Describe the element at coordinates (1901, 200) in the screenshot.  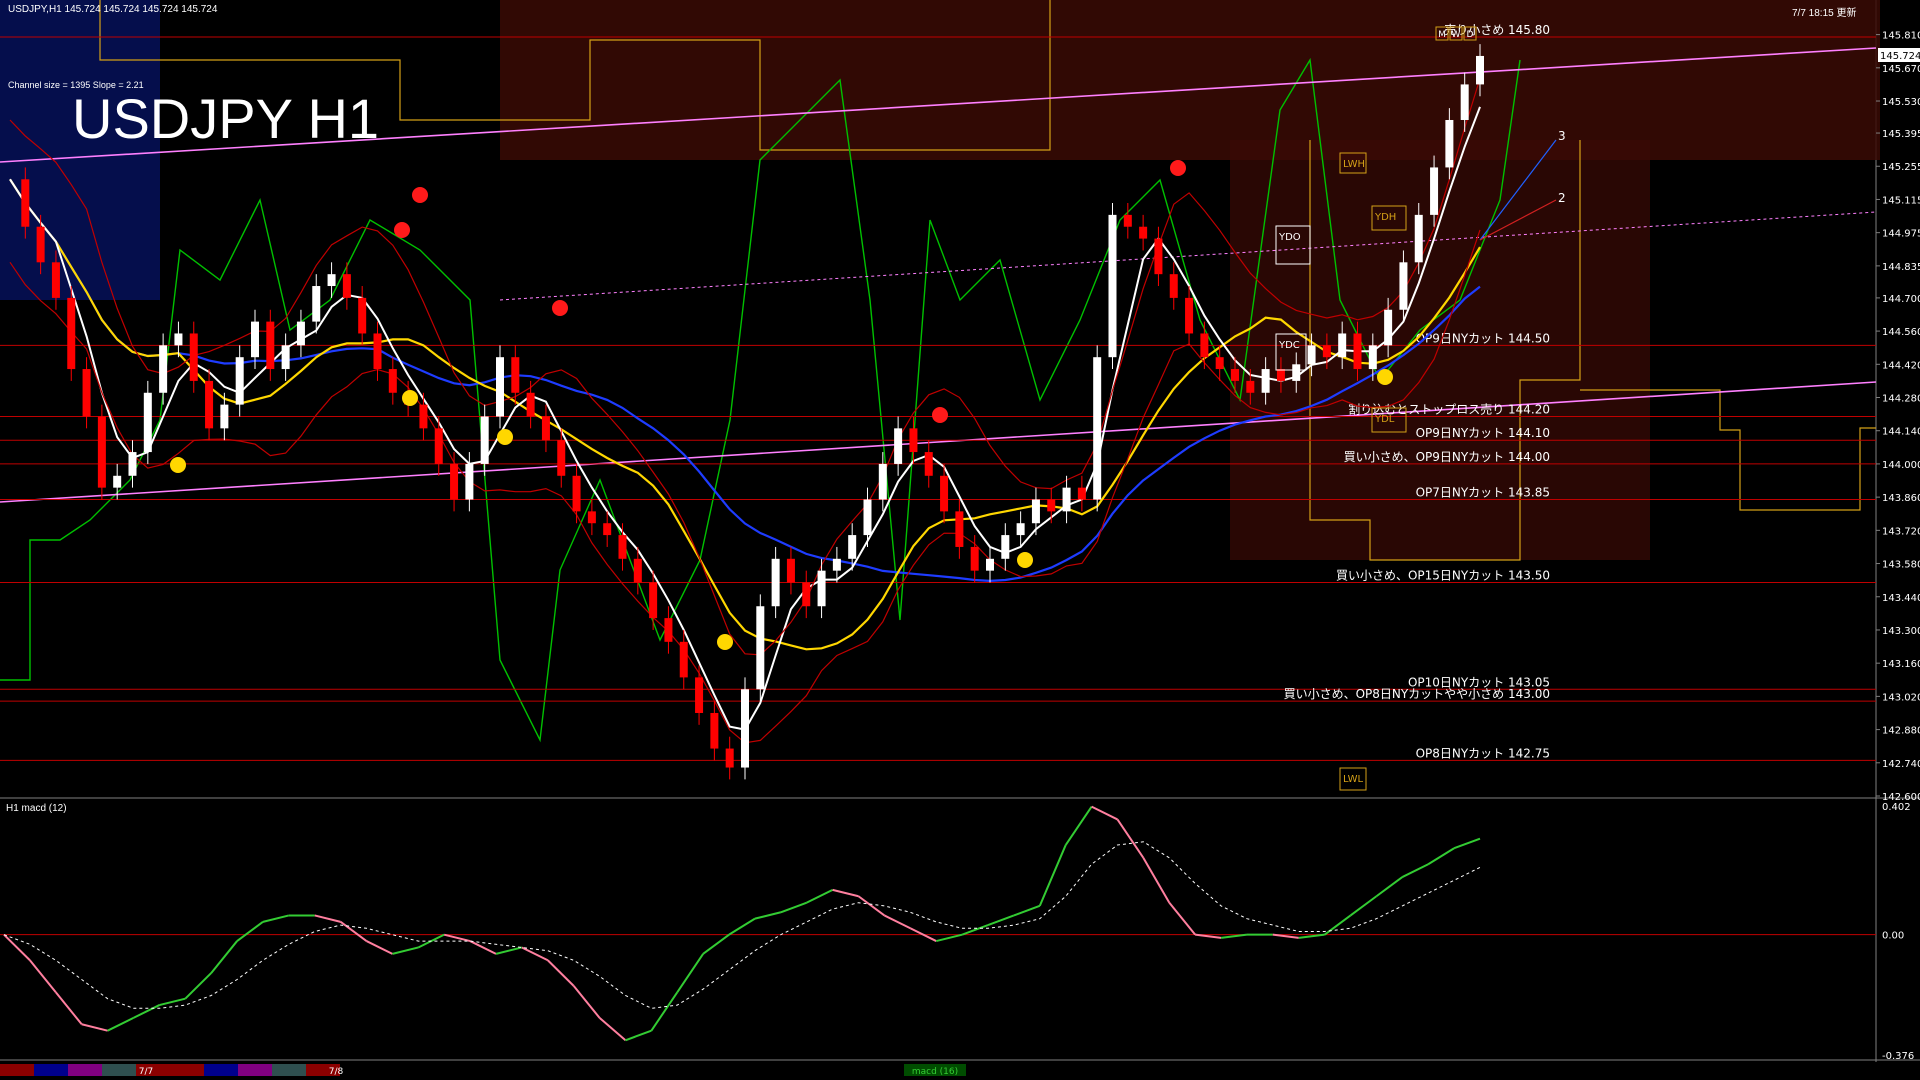
I see `y-tick-label: 145.115` at that location.